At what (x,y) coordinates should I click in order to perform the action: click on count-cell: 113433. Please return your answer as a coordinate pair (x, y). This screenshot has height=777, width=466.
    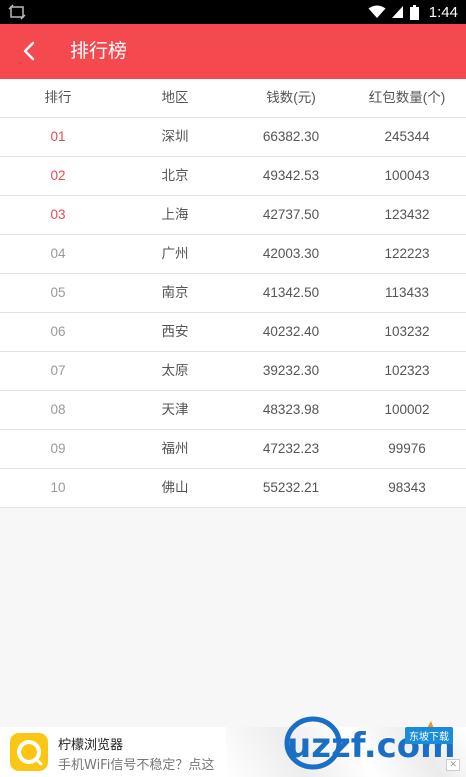
    Looking at the image, I should click on (407, 292).